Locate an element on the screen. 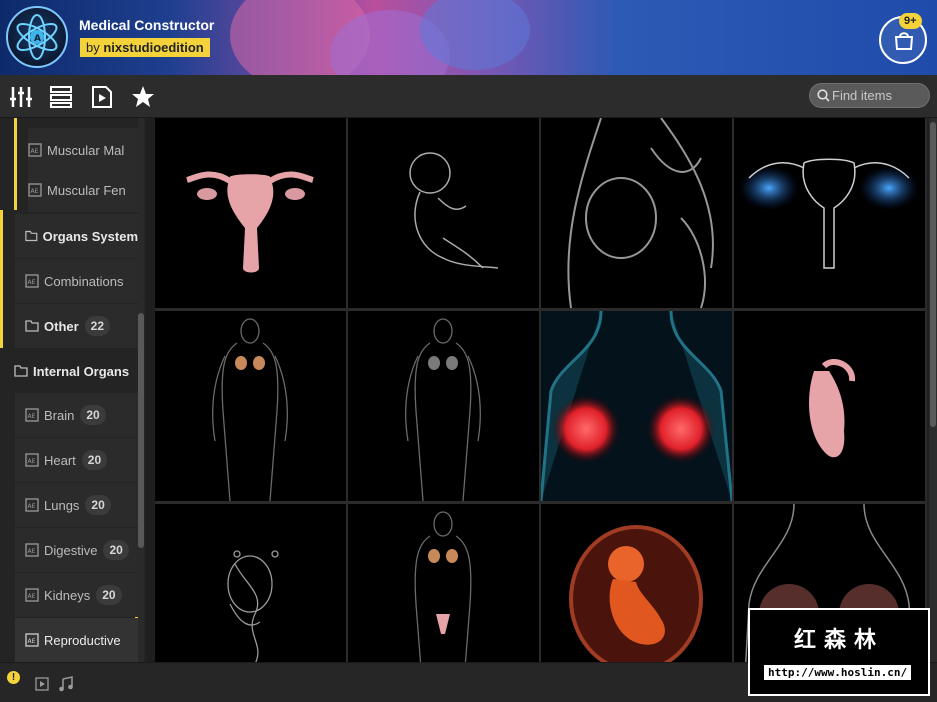 The image size is (937, 702). author-badge: by nixstudioedition is located at coordinates (145, 47).